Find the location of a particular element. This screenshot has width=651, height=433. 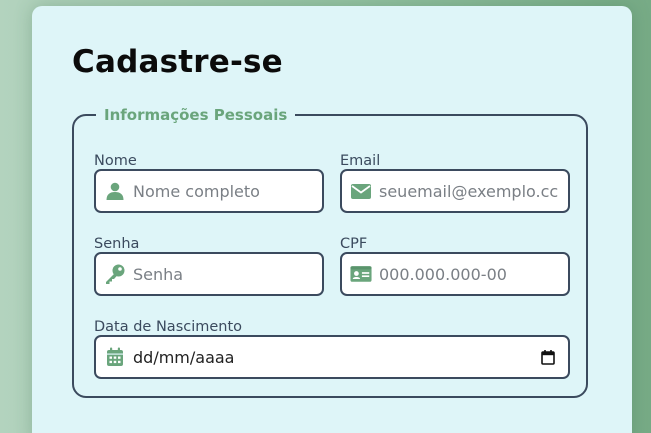

cpf-placeholder: 000.000.000-00 is located at coordinates (443, 274).